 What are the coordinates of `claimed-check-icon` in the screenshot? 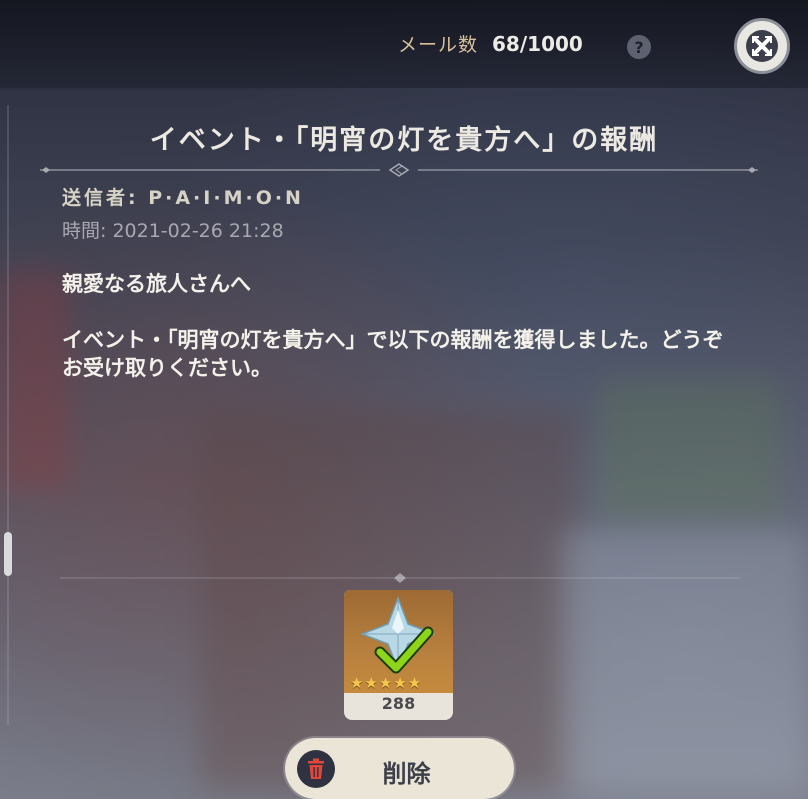 It's located at (404, 650).